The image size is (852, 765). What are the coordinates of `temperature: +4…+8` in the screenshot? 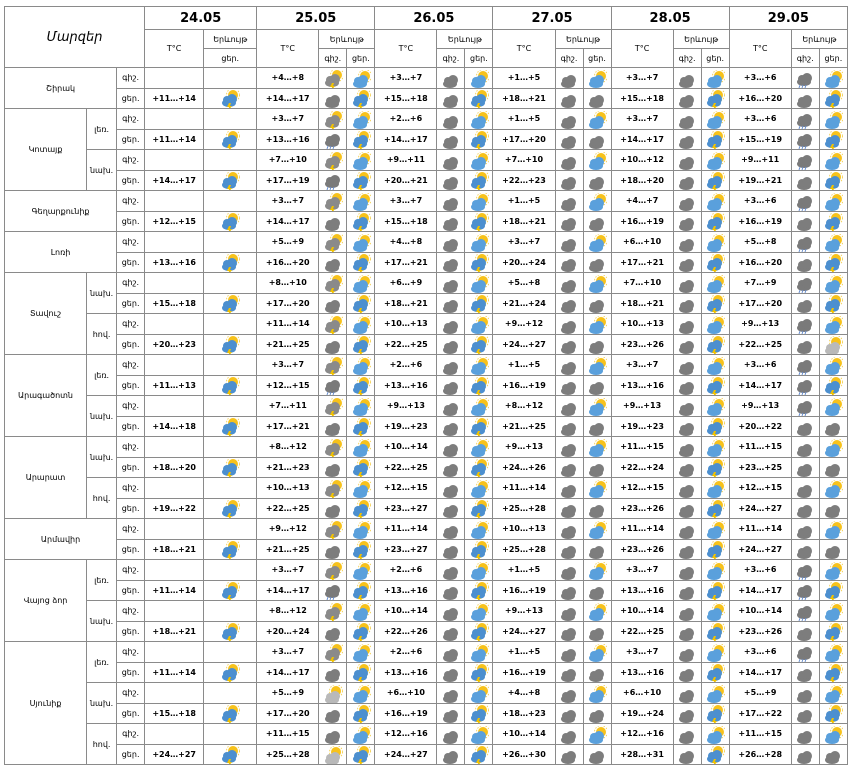 It's located at (524, 693).